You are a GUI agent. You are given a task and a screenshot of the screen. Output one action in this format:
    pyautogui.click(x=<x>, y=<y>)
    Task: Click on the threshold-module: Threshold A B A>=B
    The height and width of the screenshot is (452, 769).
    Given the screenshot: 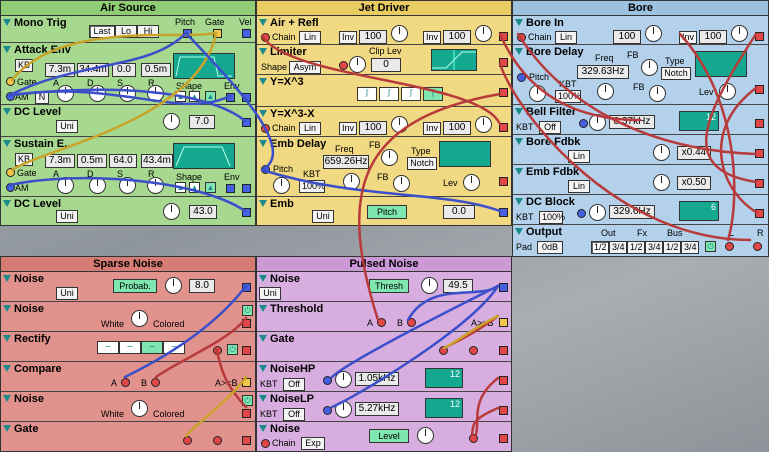 What is the action you would take?
    pyautogui.click(x=384, y=317)
    